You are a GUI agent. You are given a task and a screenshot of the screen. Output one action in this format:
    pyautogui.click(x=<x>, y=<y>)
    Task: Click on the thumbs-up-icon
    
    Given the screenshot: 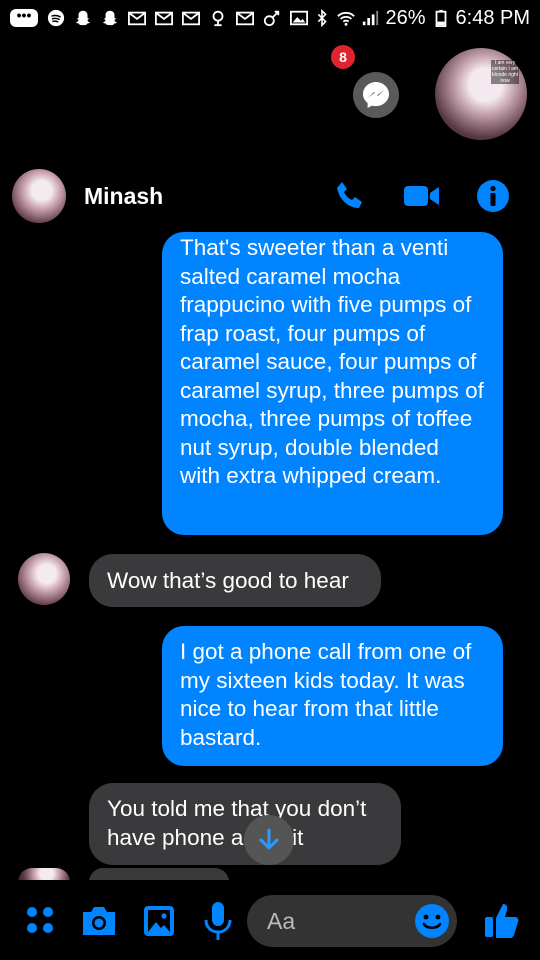 What is the action you would take?
    pyautogui.click(x=502, y=921)
    